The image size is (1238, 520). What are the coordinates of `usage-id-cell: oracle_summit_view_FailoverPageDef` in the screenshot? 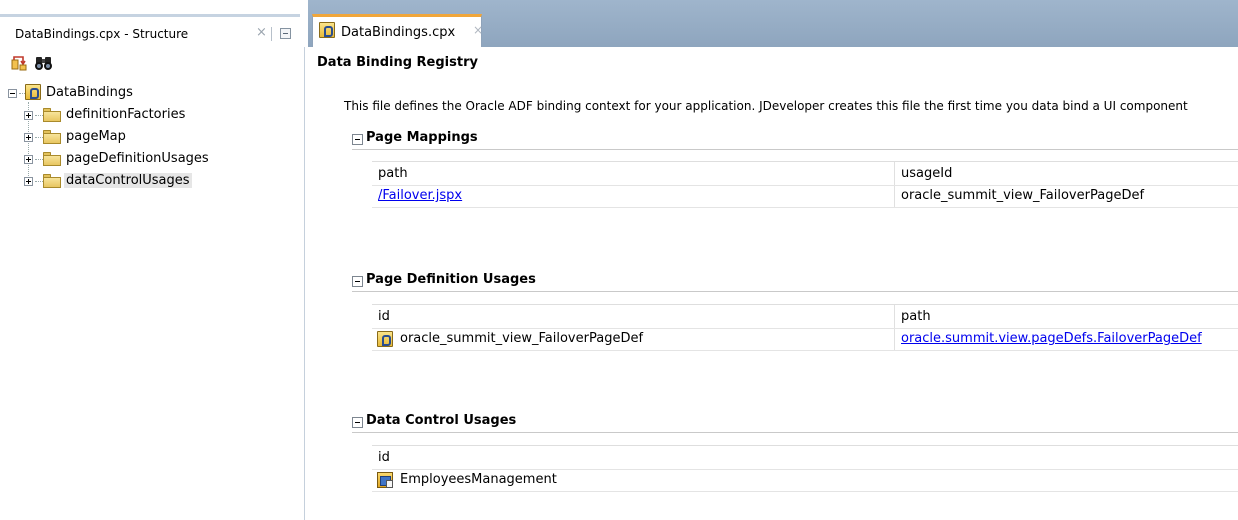 It's located at (1066, 196).